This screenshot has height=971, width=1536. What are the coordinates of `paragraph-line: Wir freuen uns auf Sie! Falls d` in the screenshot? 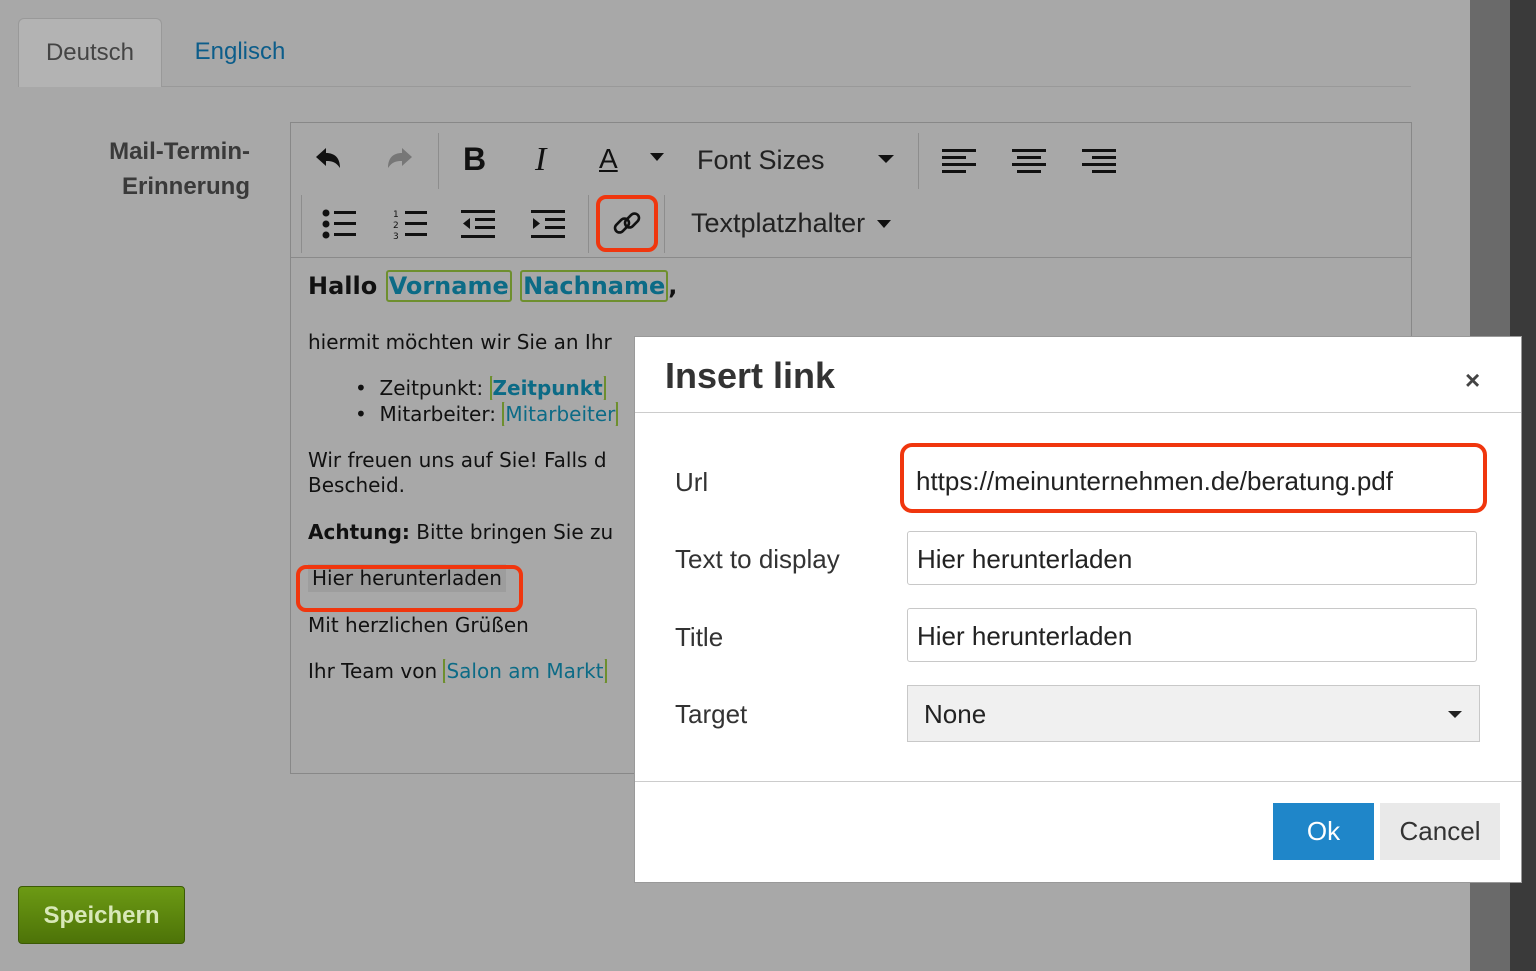 It's located at (457, 460).